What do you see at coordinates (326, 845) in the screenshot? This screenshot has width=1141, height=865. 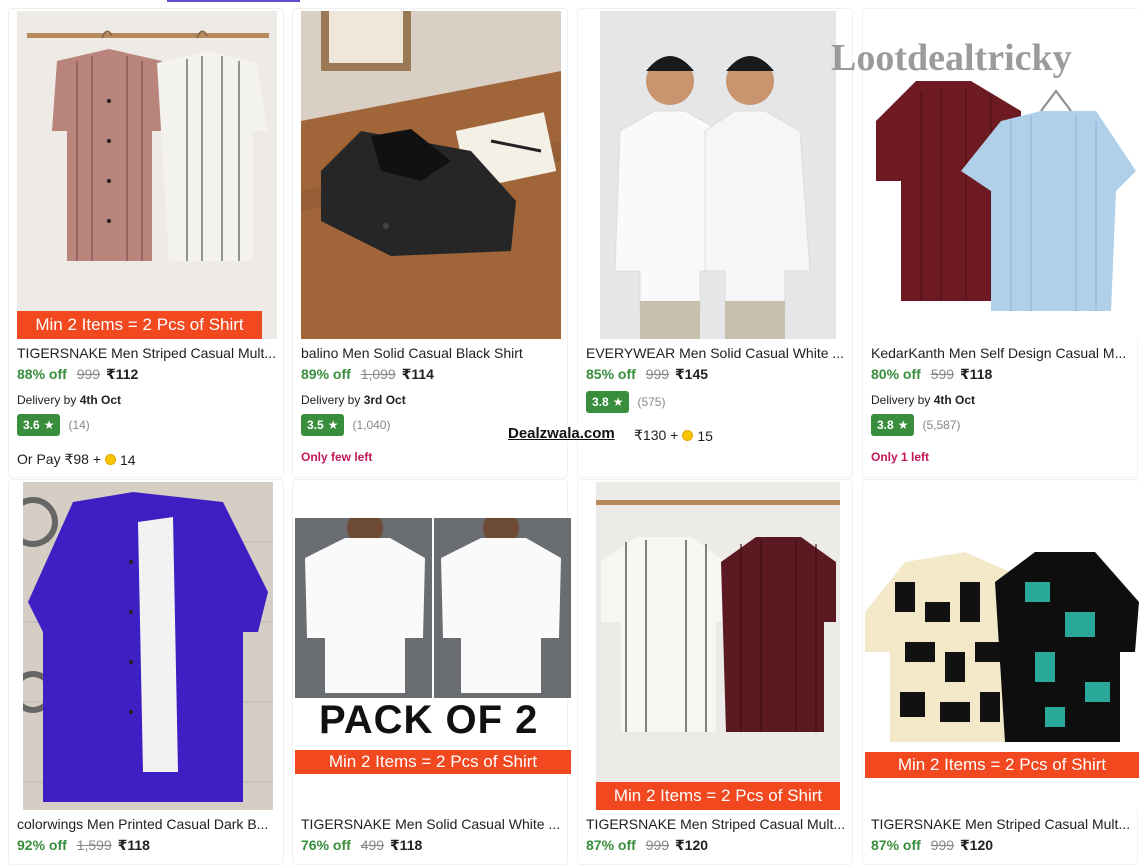 I see `discount-label: 76% off` at bounding box center [326, 845].